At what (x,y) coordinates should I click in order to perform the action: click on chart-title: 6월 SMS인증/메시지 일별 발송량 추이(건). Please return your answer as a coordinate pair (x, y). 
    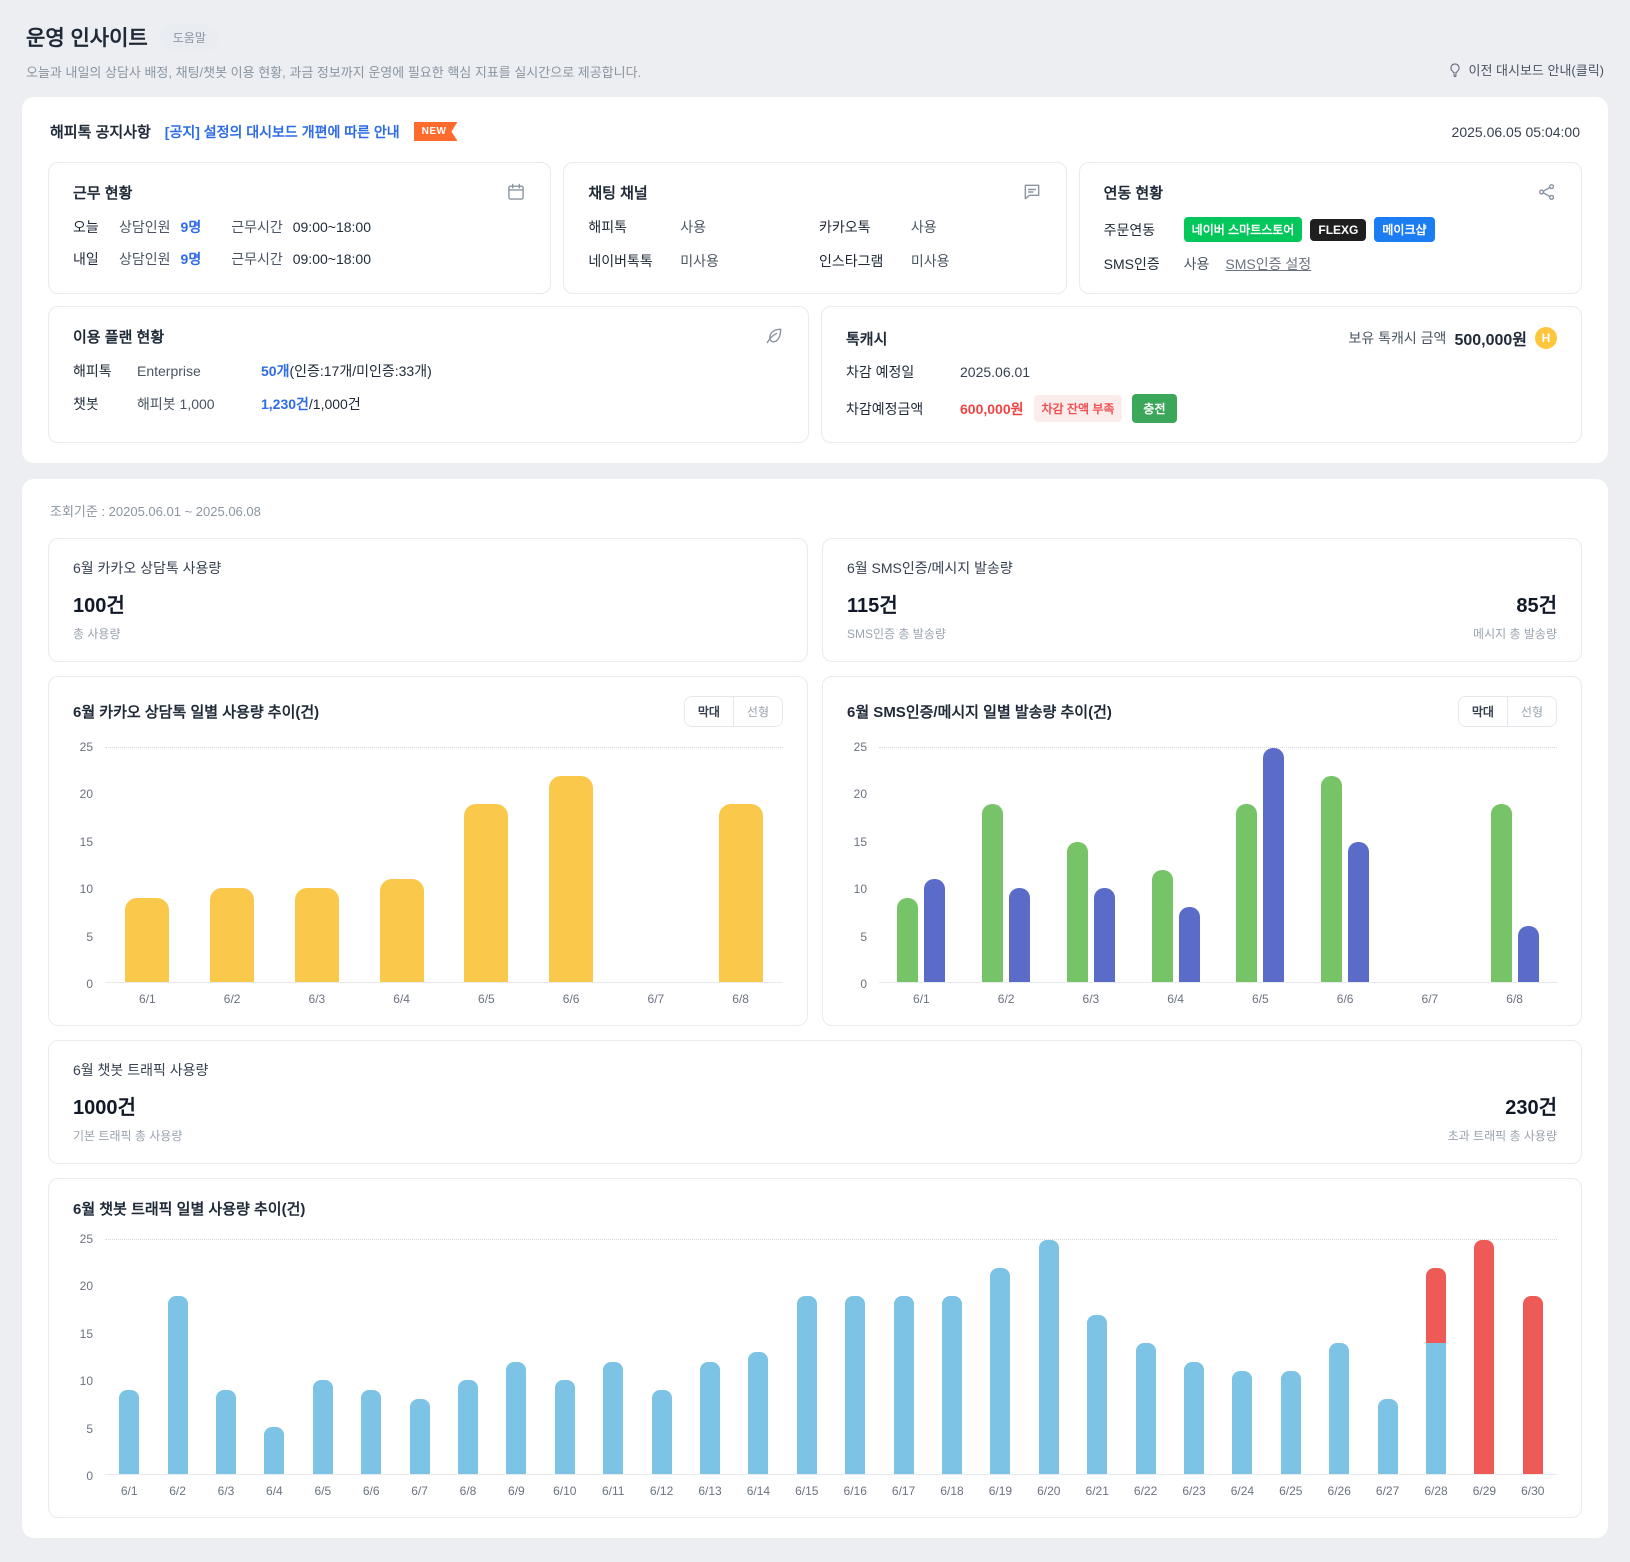
    Looking at the image, I should click on (979, 712).